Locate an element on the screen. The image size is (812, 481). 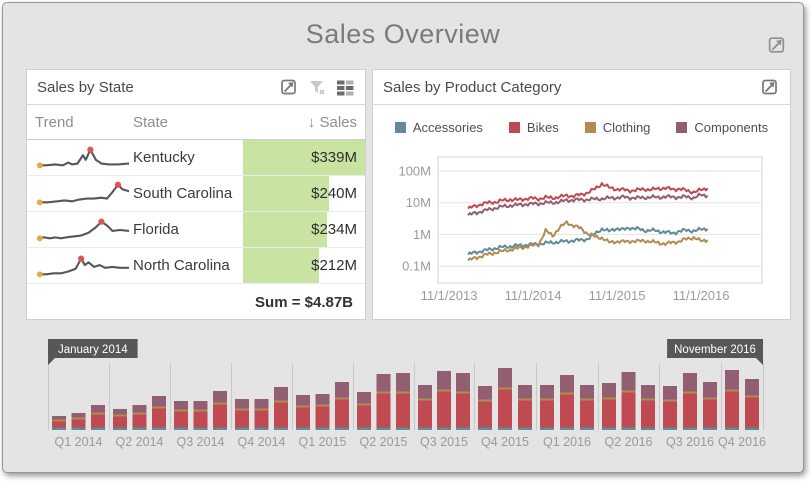
x-axis-label: 11/1/2014 is located at coordinates (533, 295).